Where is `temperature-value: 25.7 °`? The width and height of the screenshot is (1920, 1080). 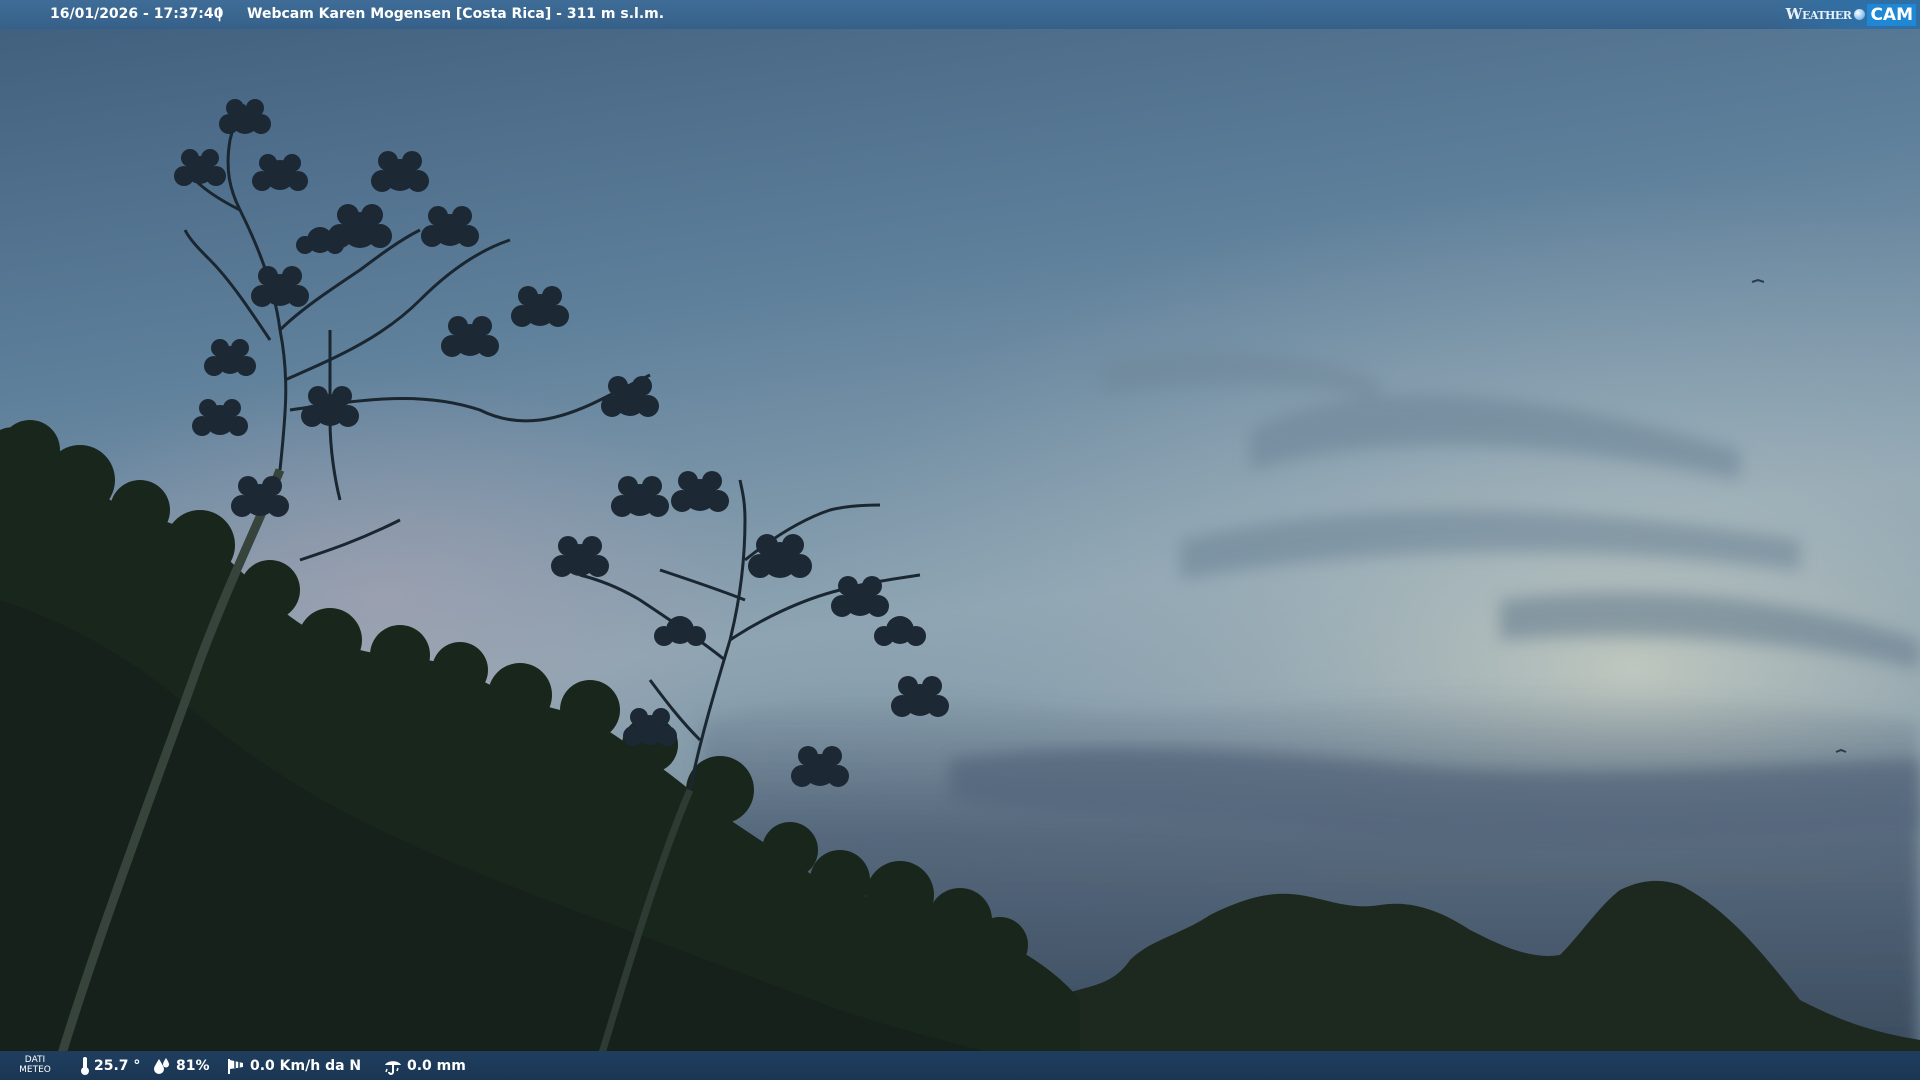 temperature-value: 25.7 ° is located at coordinates (117, 1065).